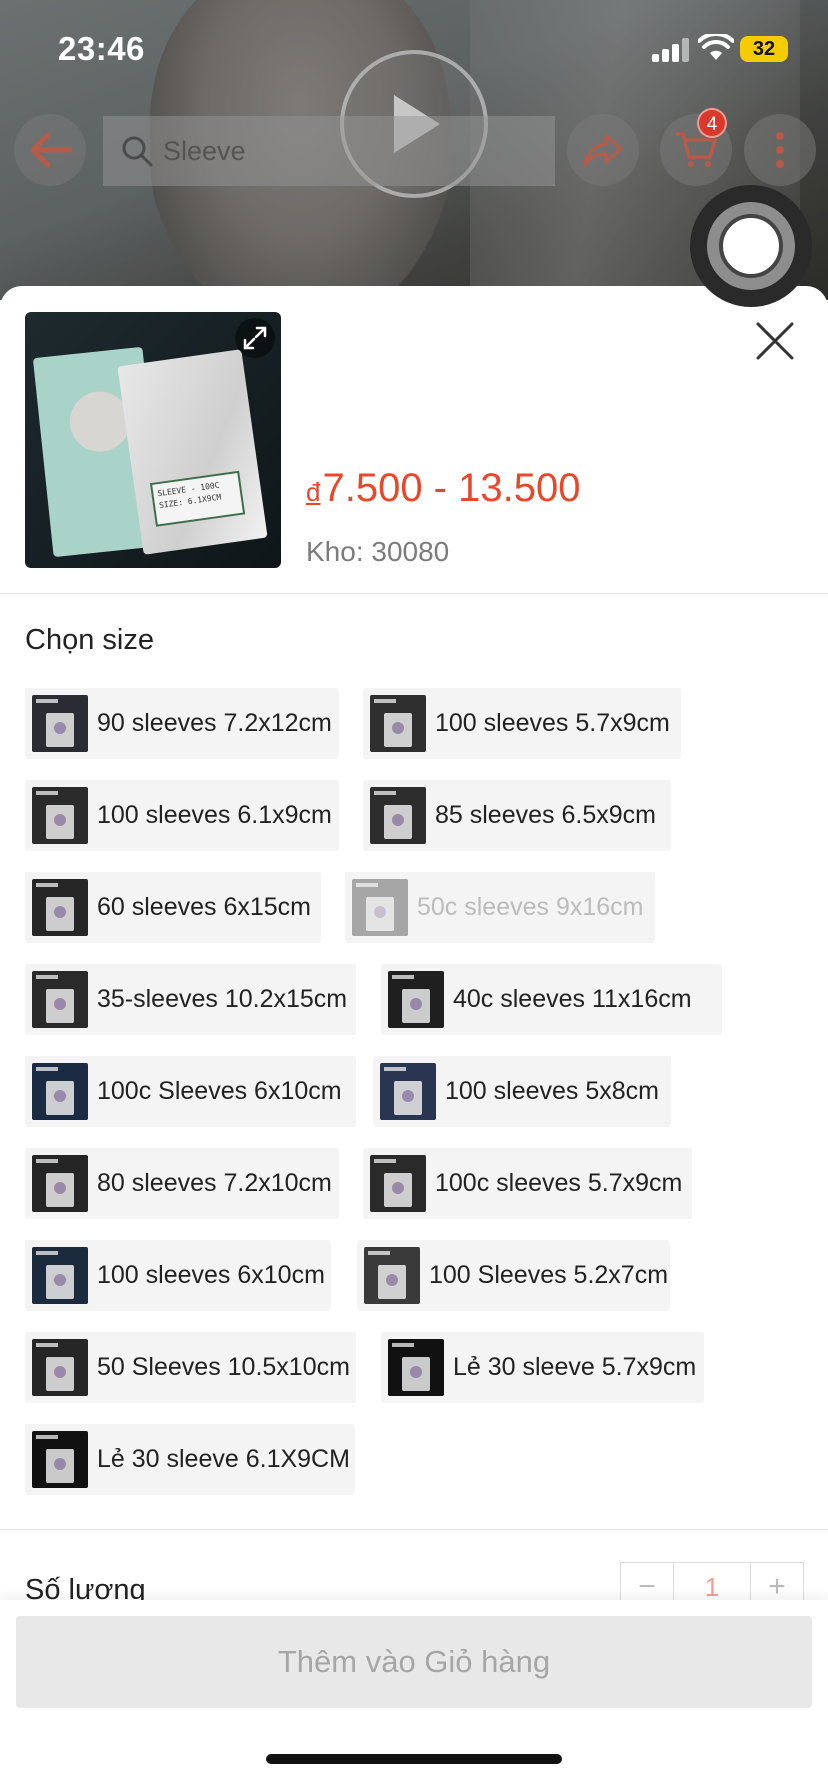  What do you see at coordinates (552, 723) in the screenshot?
I see `variant-option-label: 100 sleeves 5.7x9cm` at bounding box center [552, 723].